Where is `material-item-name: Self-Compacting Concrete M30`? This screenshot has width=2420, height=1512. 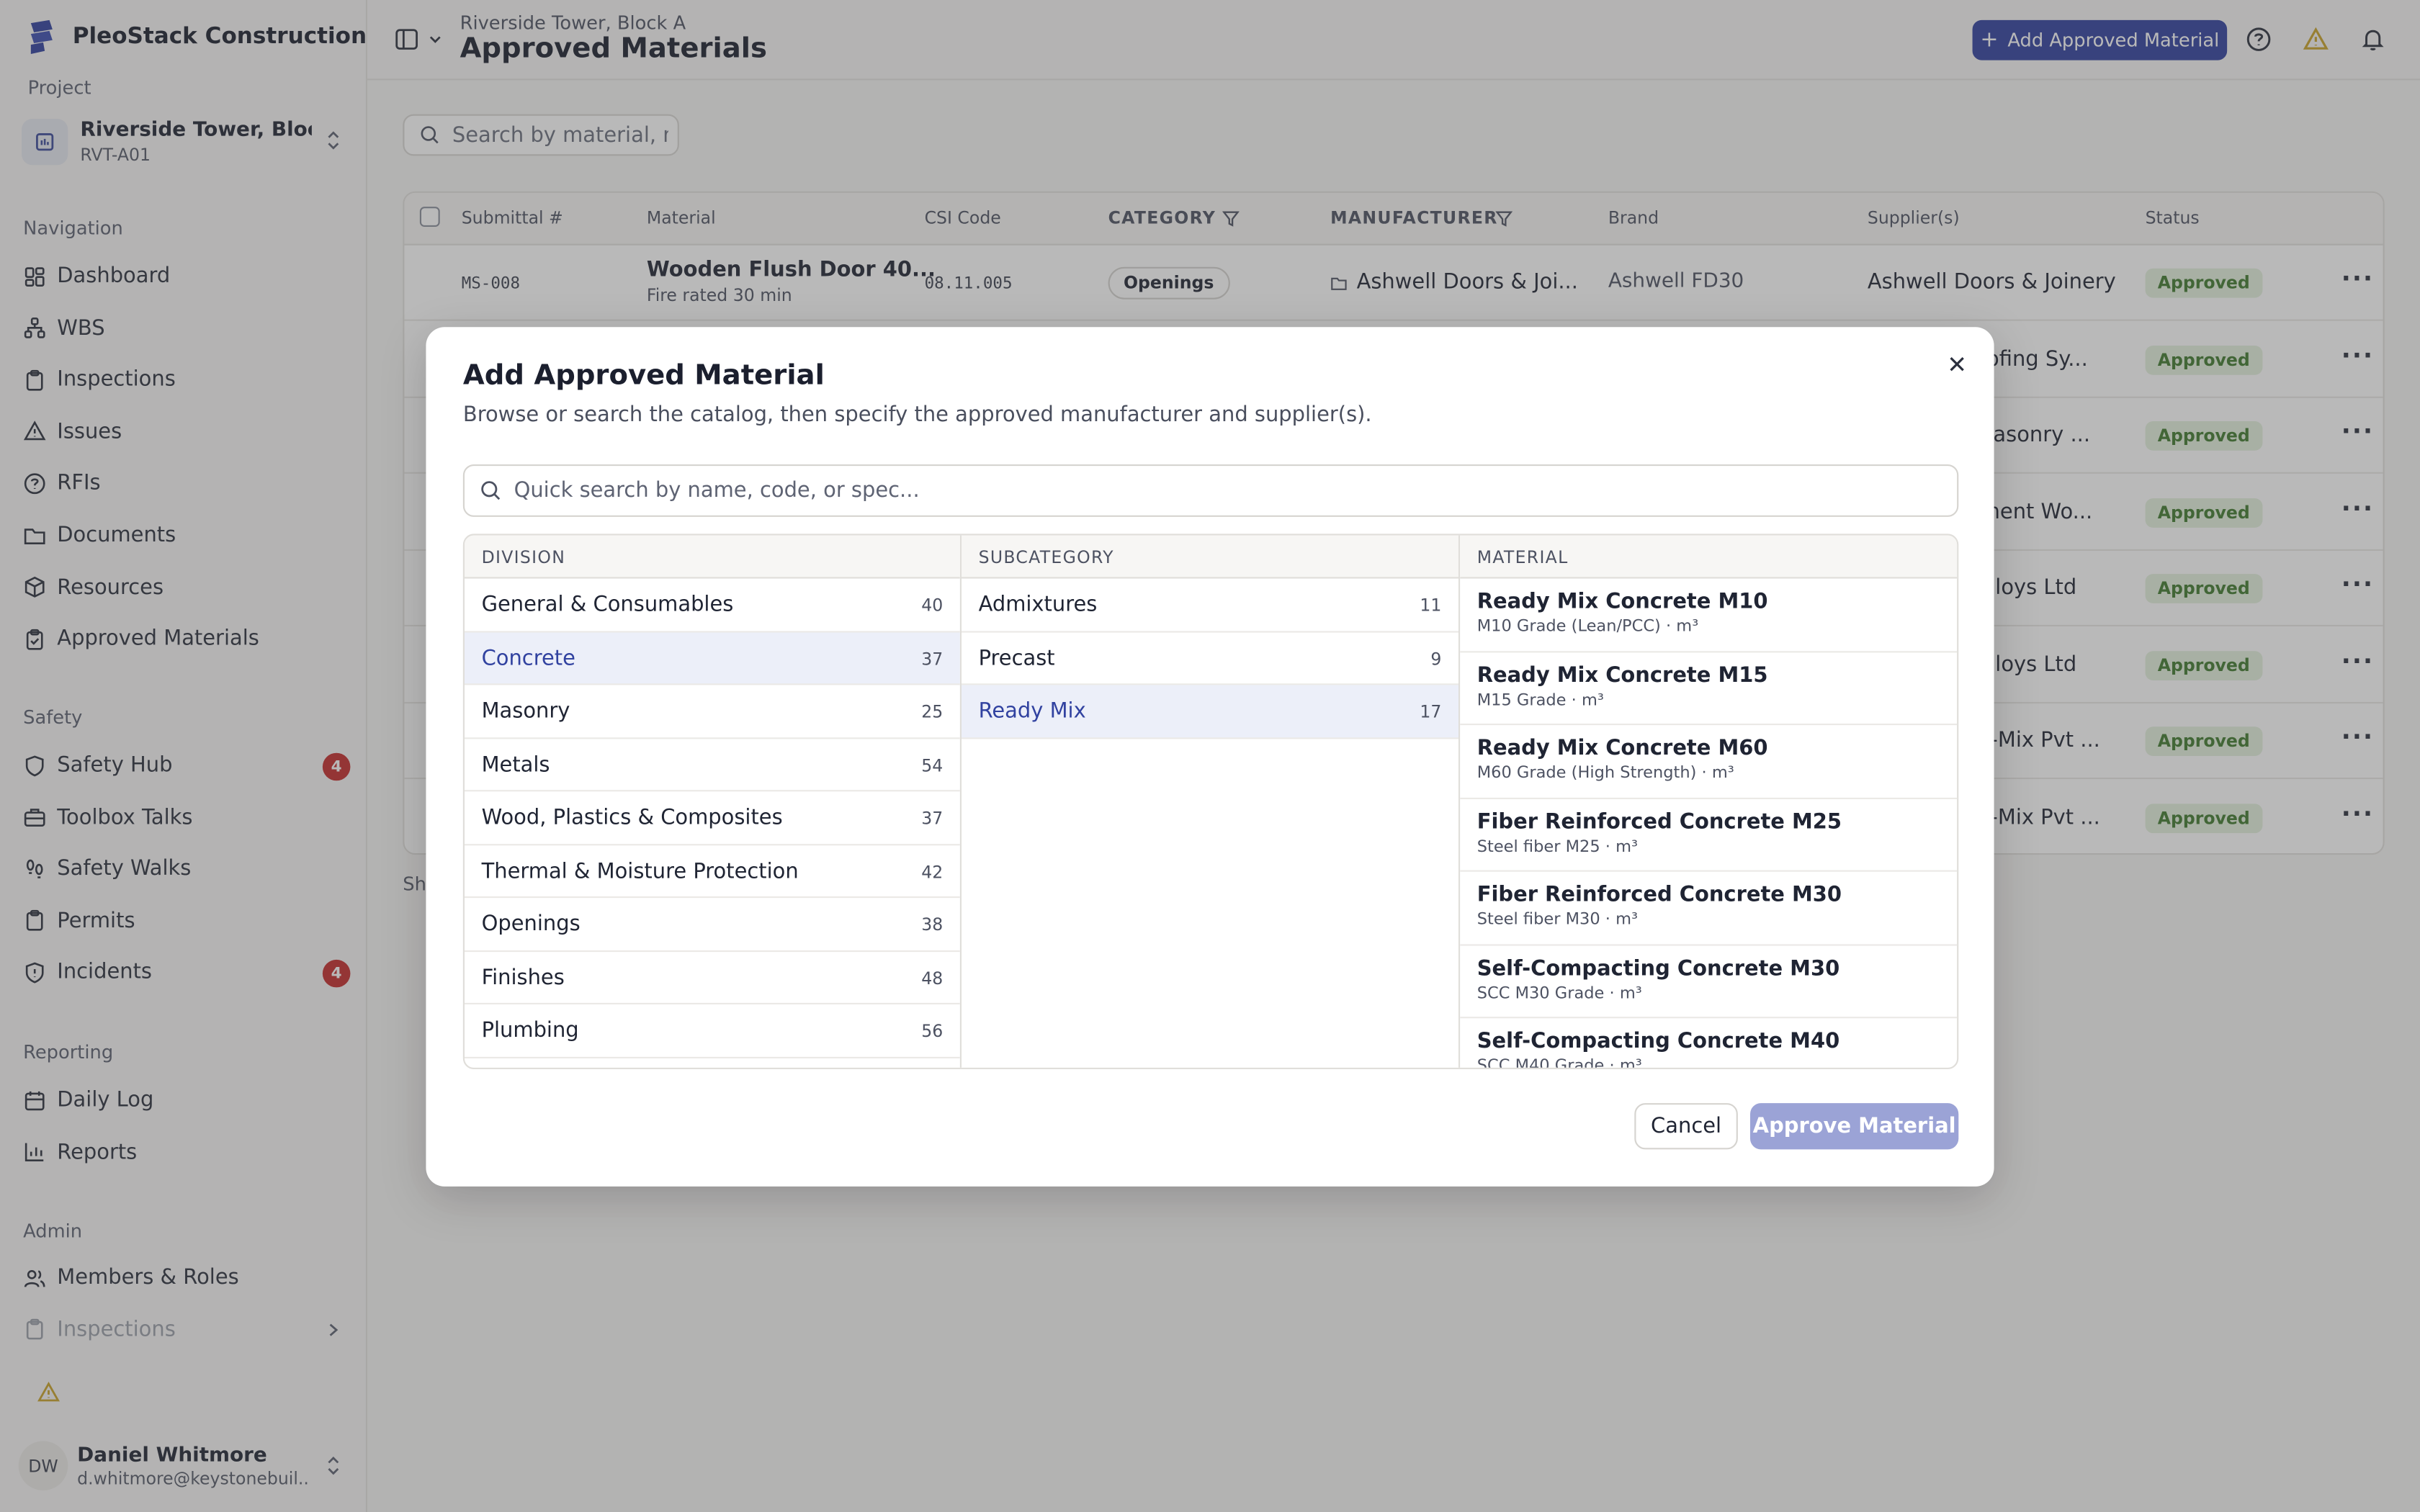
material-item-name: Self-Compacting Concrete M30 is located at coordinates (1658, 968).